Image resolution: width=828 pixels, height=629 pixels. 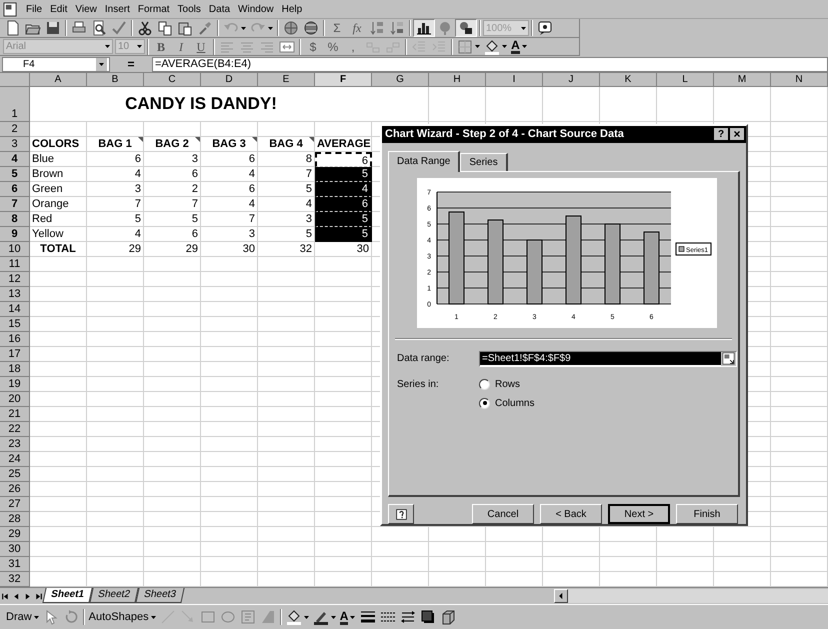 What do you see at coordinates (691, 596) in the screenshot?
I see `horizontal-scrollbar` at bounding box center [691, 596].